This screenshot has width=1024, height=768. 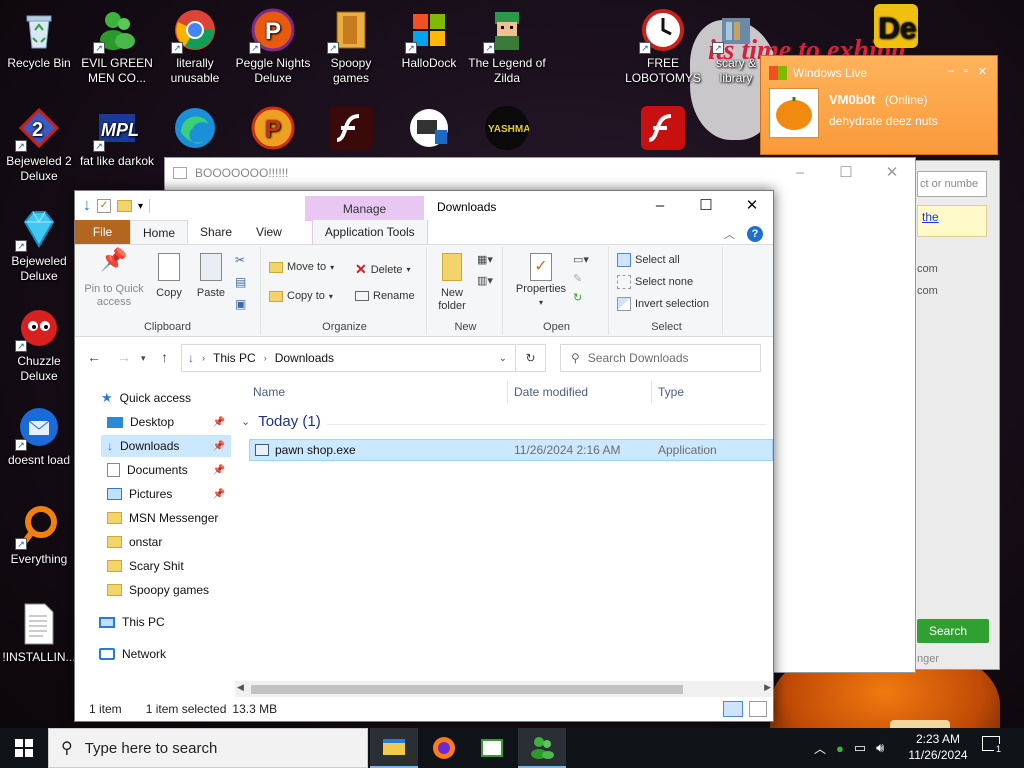 I want to click on back-arrow-icon: ←, so click(x=94, y=357).